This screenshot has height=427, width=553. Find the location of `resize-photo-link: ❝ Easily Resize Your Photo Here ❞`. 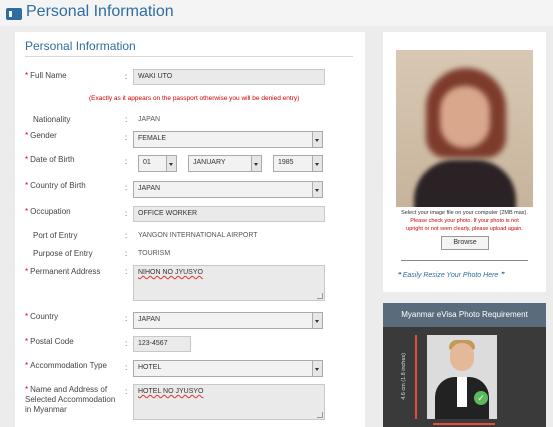

resize-photo-link: ❝ Easily Resize Your Photo Here ❞ is located at coordinates (450, 275).